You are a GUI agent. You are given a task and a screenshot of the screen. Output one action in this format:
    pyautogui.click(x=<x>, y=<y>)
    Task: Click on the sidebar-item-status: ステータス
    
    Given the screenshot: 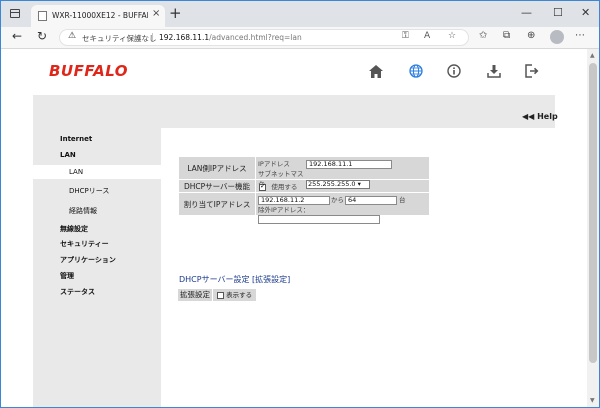 What is the action you would take?
    pyautogui.click(x=97, y=292)
    